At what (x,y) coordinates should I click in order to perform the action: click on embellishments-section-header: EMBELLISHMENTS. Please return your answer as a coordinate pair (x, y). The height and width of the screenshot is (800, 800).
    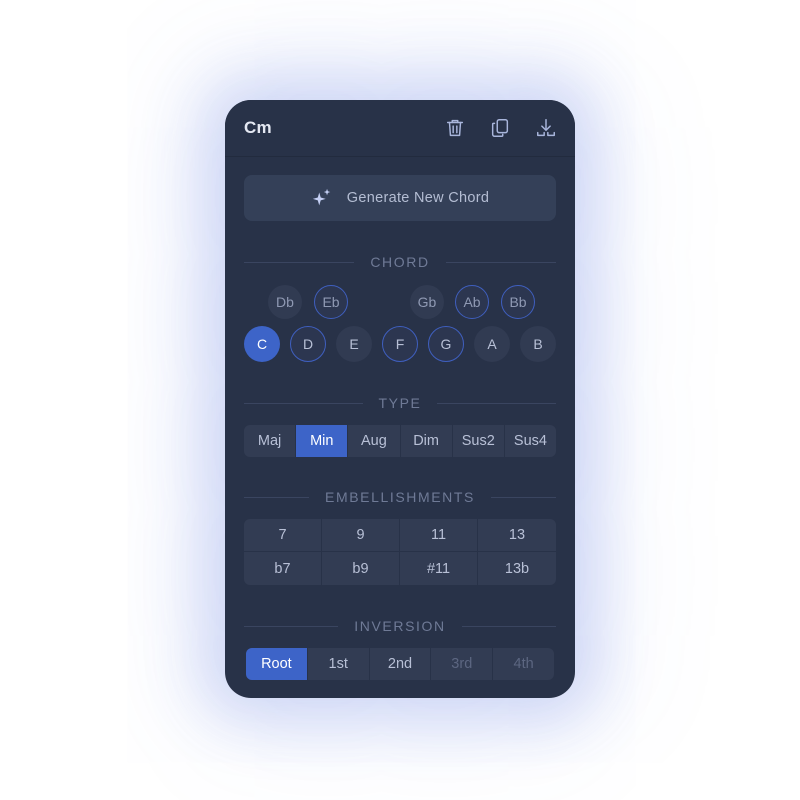
    Looking at the image, I should click on (400, 497).